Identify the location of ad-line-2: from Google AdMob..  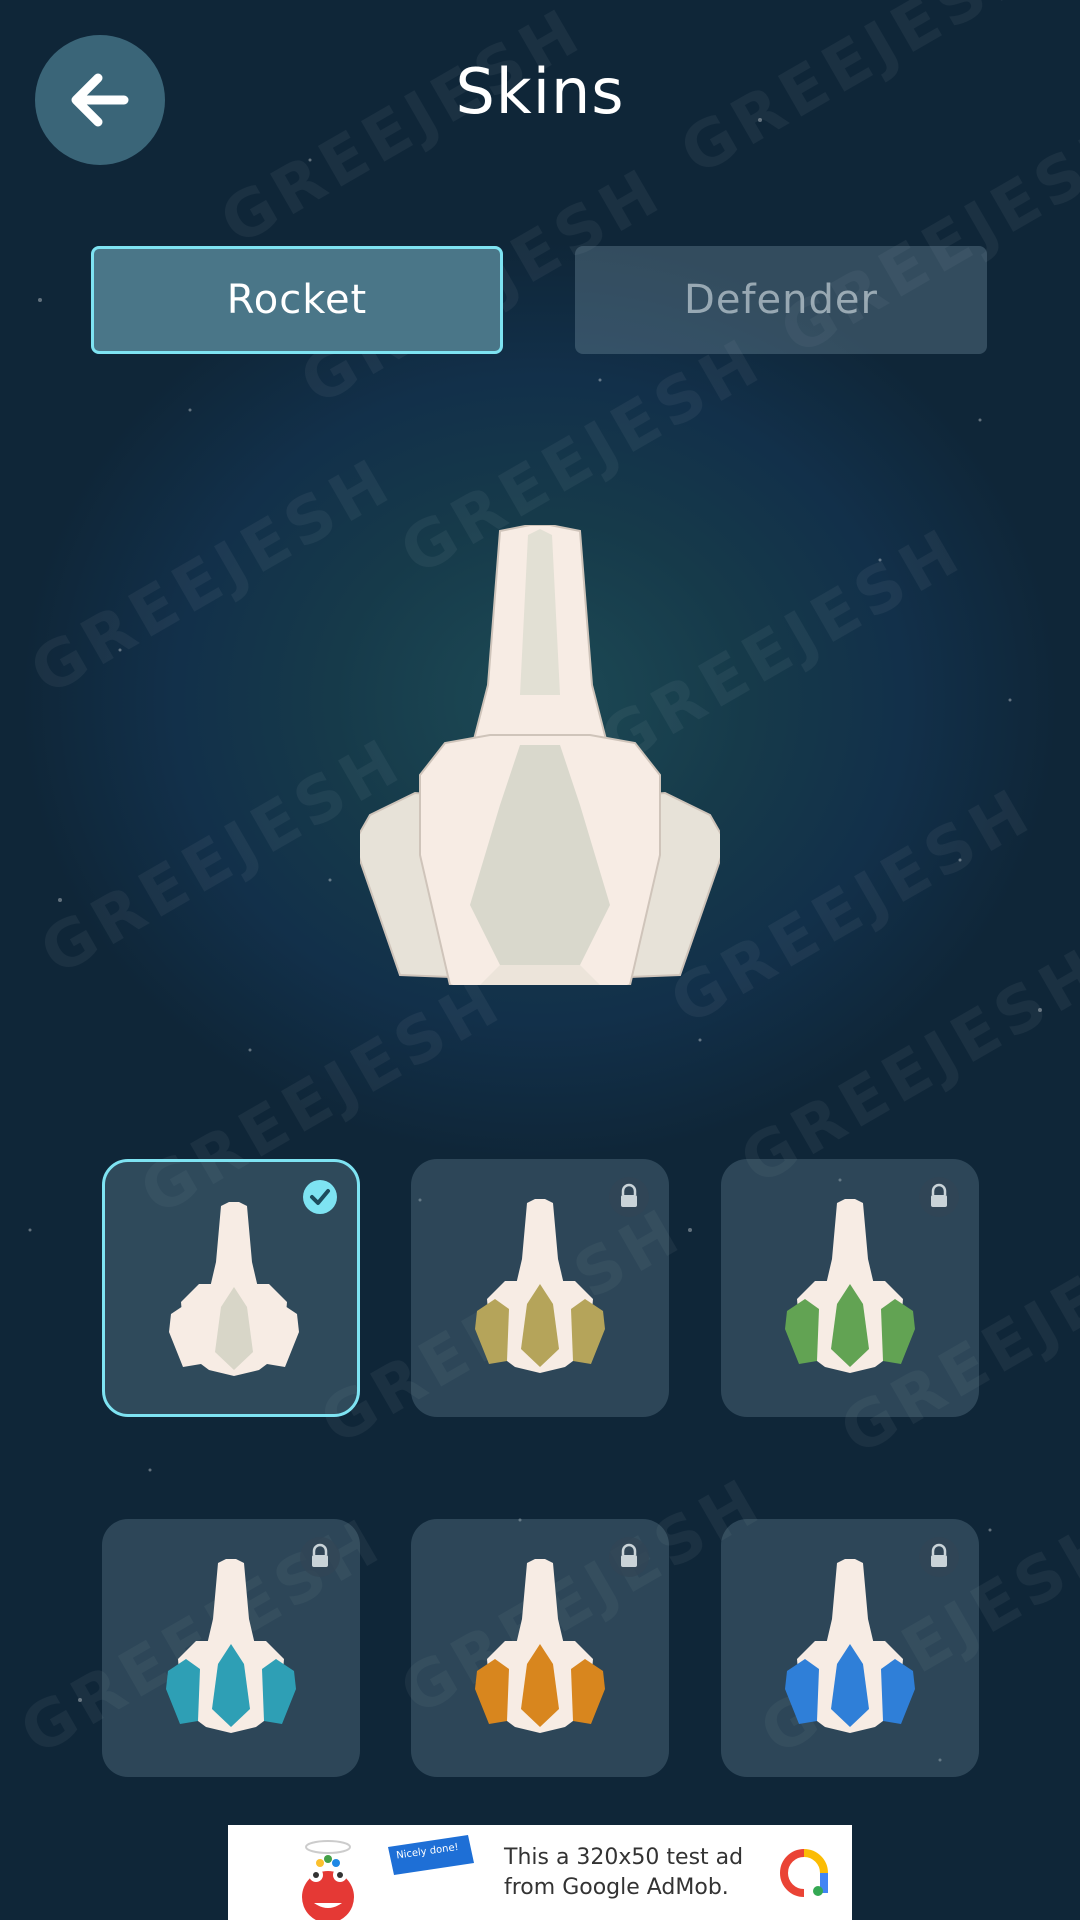
(616, 1887).